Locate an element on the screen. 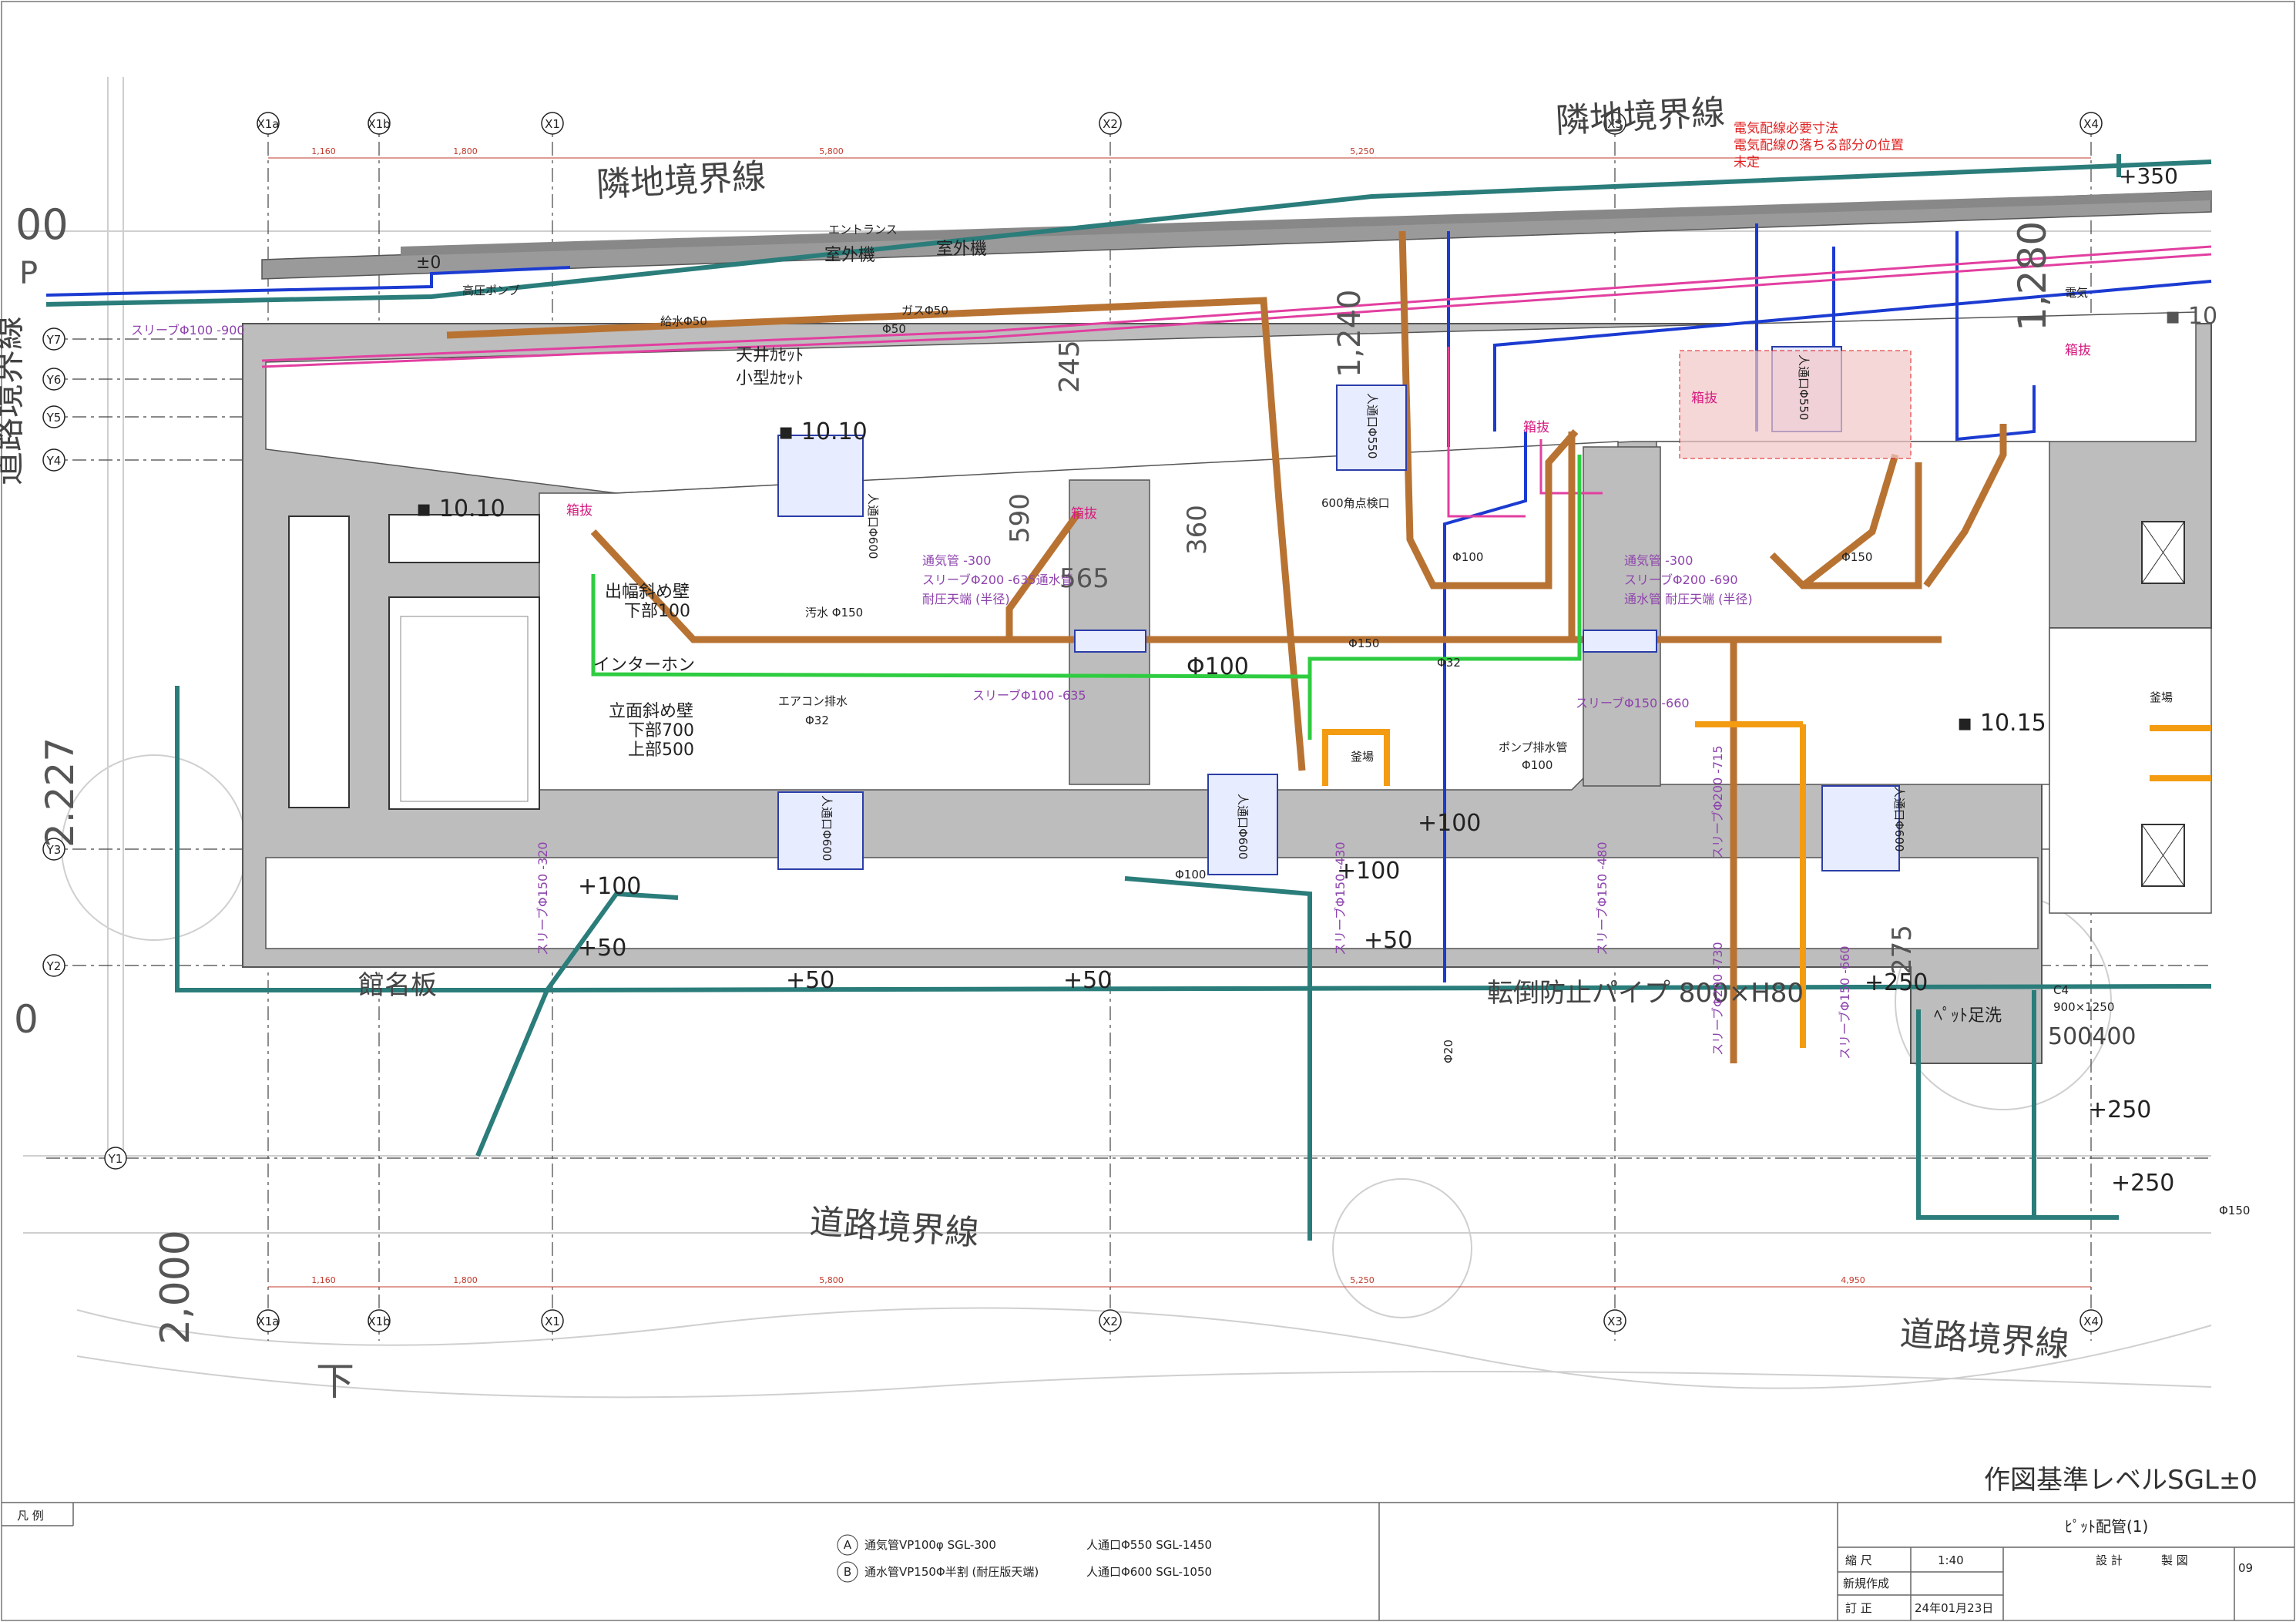  sleeve-label-6: 通水管 耐圧天端 (半径) is located at coordinates (1689, 599).